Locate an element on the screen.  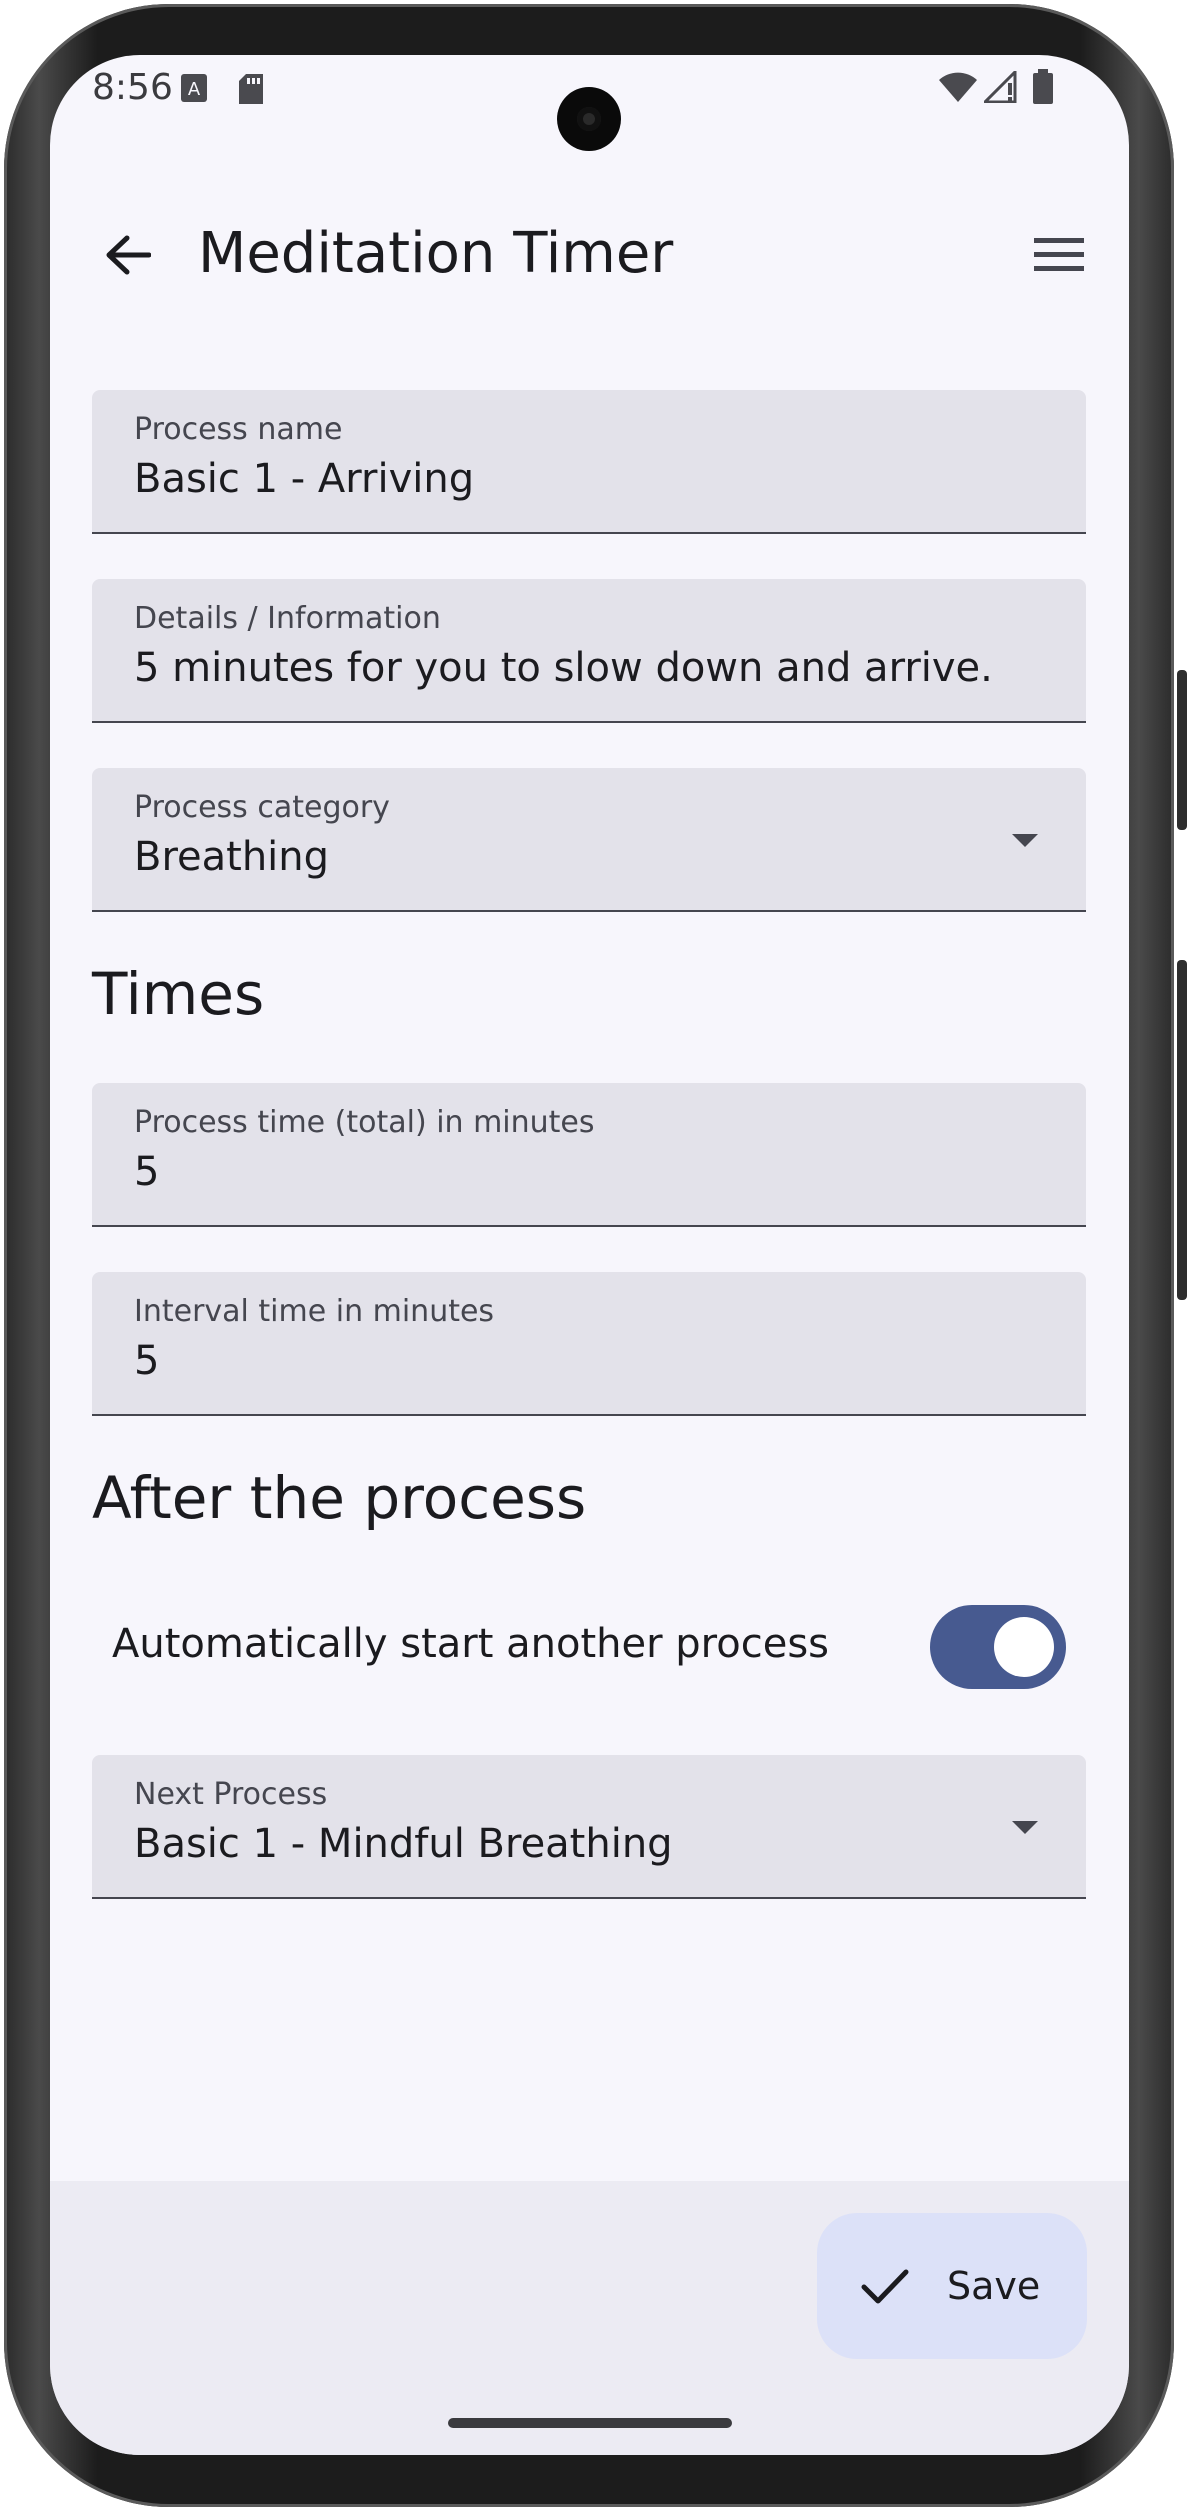
power-button is located at coordinates (1182, 750).